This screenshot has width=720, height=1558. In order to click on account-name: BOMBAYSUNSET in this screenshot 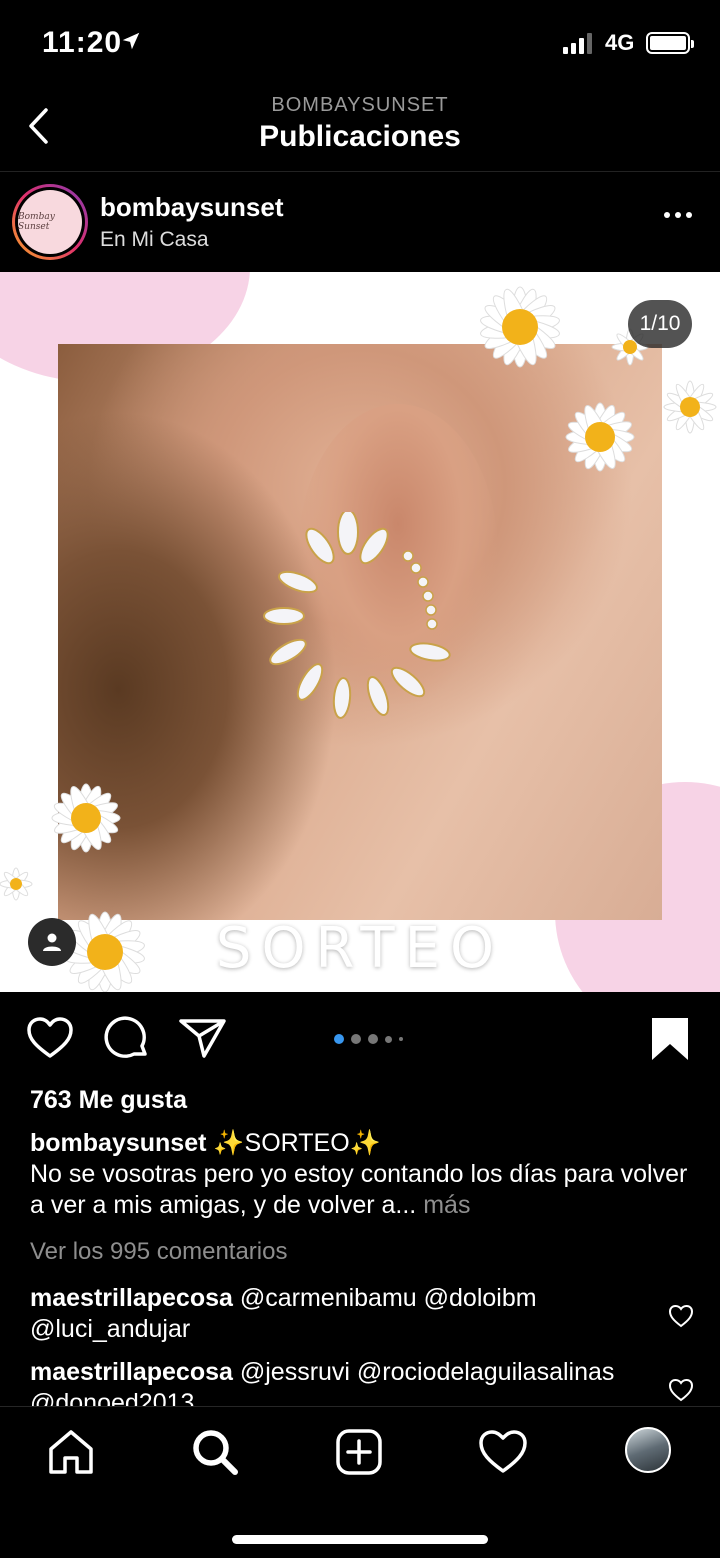, I will do `click(360, 105)`.